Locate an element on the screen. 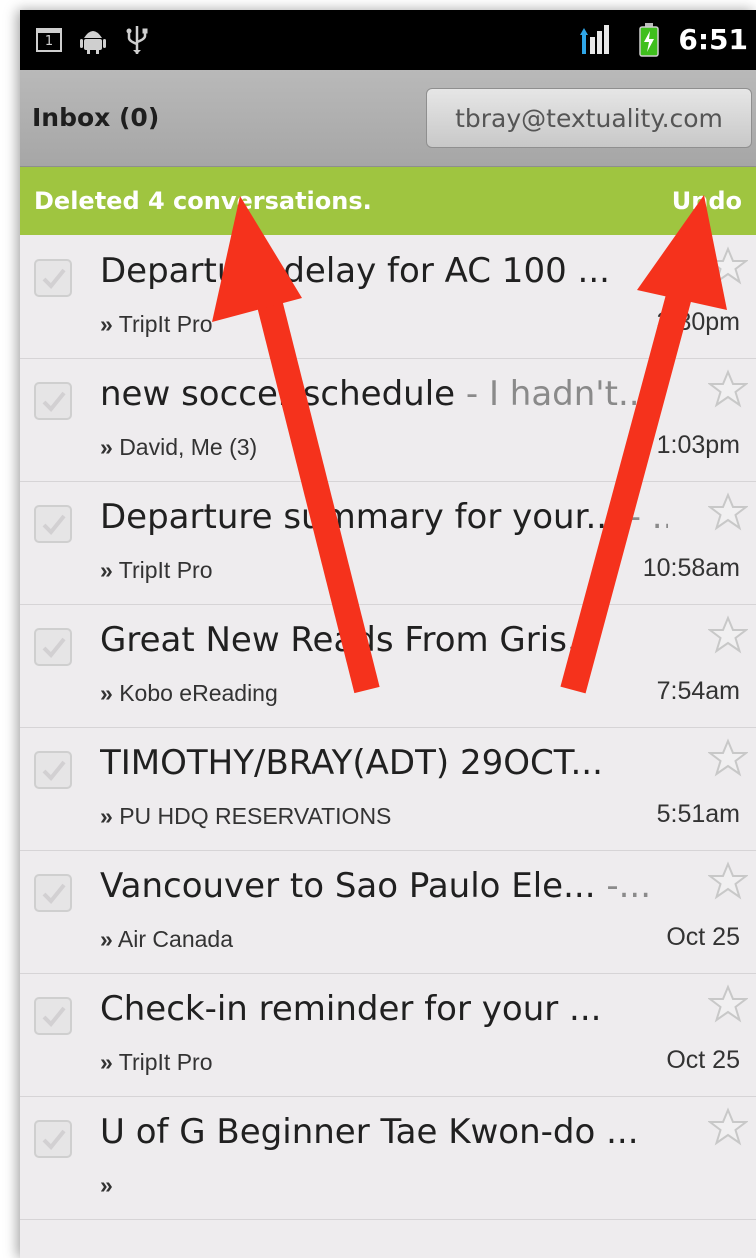 Image resolution: width=756 pixels, height=1258 pixels. sender: » PU HDQ RESERVATIONS is located at coordinates (245, 816).